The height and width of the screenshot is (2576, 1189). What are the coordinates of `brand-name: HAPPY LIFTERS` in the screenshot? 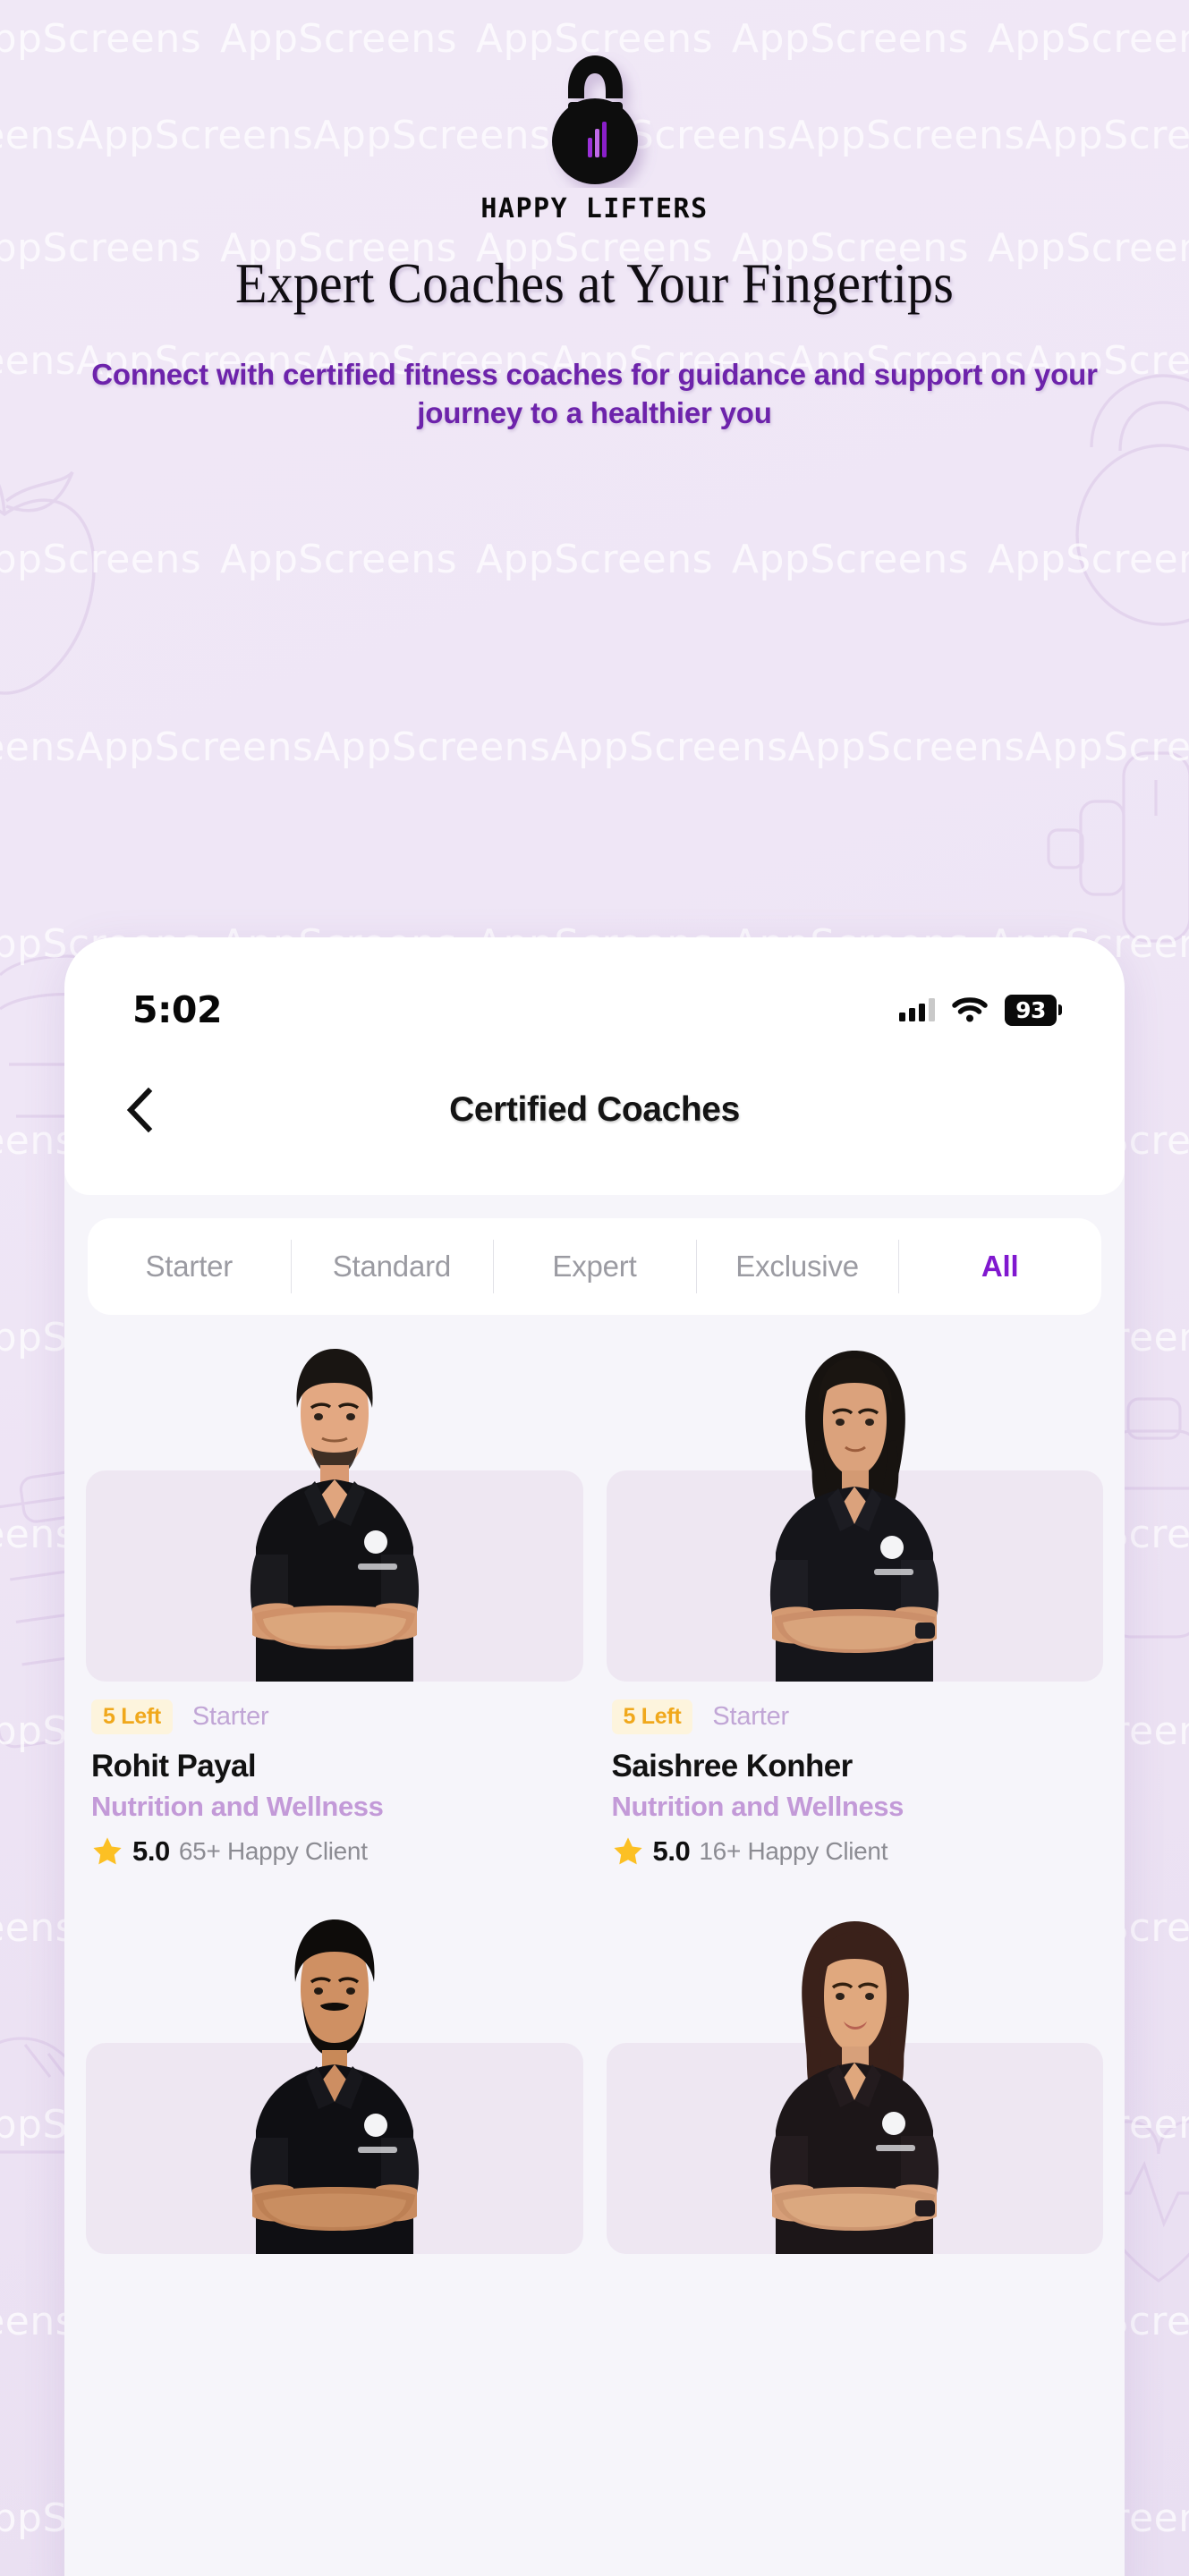 It's located at (594, 209).